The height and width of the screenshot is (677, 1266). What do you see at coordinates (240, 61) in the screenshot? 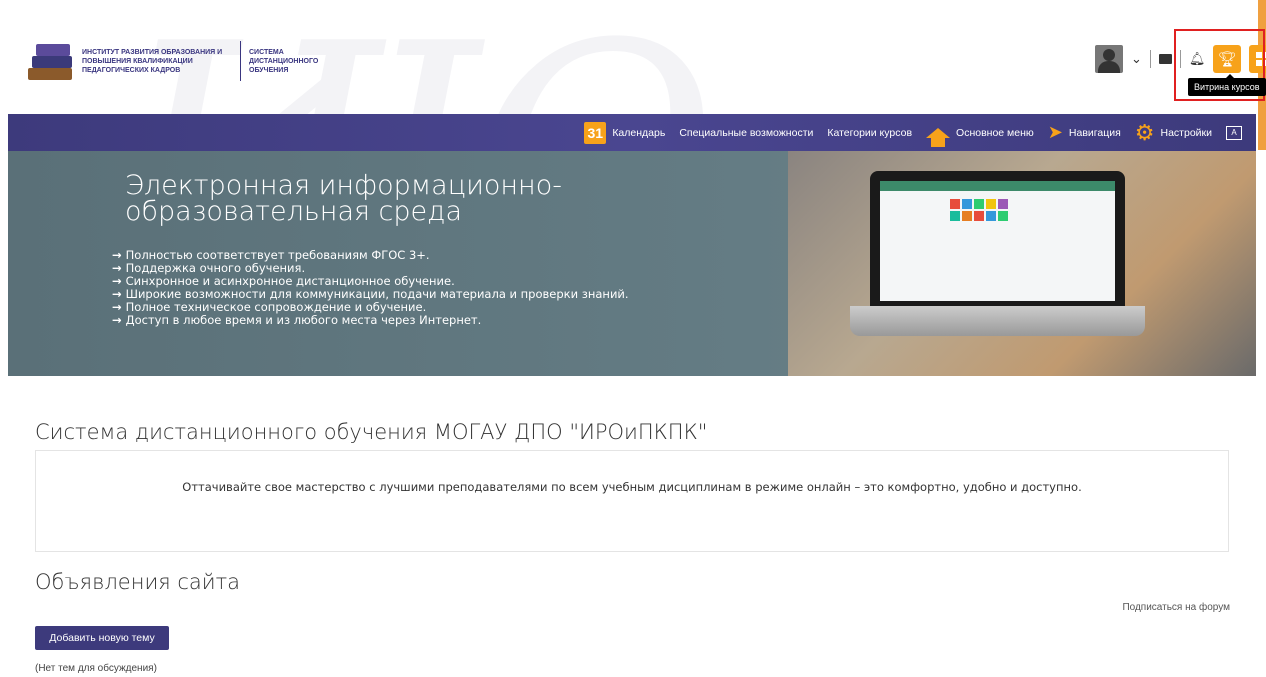
I see `logo-divider` at bounding box center [240, 61].